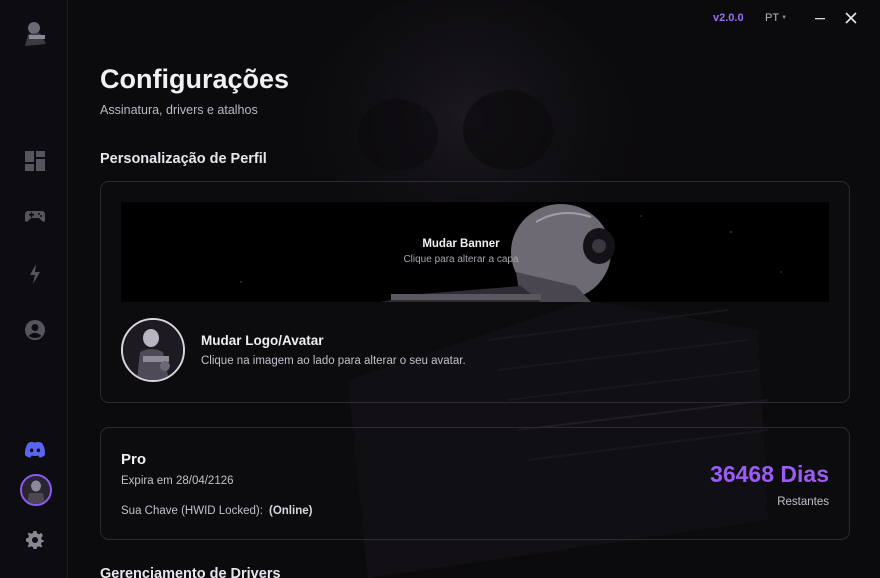 This screenshot has width=880, height=578. I want to click on language-selector: PT ▼, so click(776, 18).